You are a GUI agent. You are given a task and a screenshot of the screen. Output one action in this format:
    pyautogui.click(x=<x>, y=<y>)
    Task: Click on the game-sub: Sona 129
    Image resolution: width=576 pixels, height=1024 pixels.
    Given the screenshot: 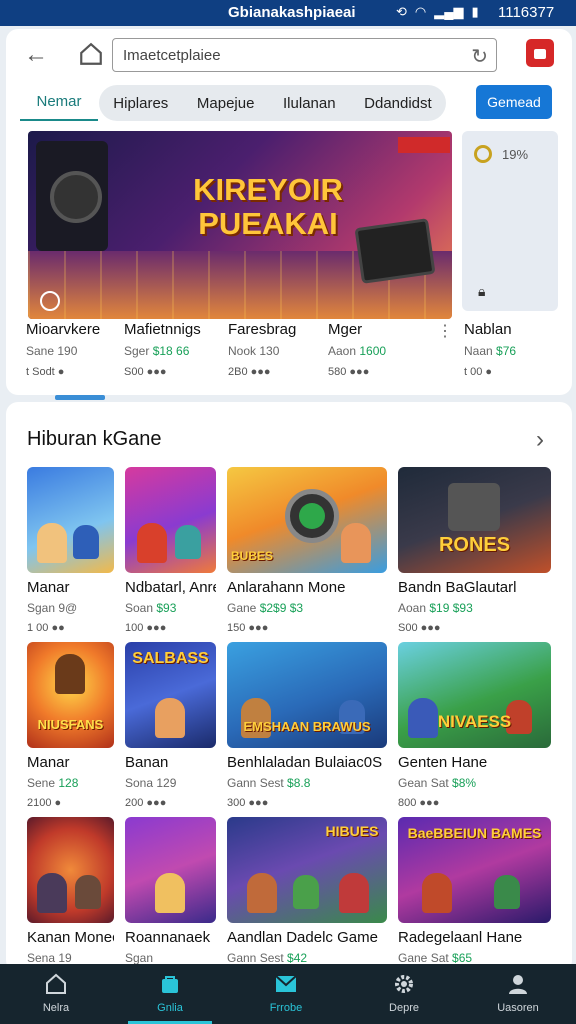 What is the action you would take?
    pyautogui.click(x=151, y=783)
    